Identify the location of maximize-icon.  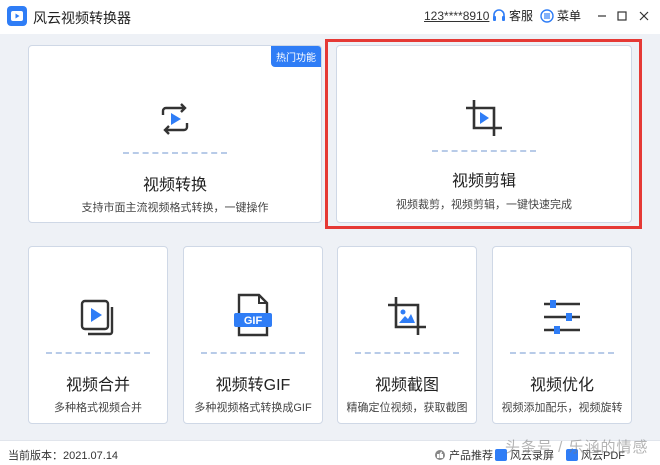
(622, 16).